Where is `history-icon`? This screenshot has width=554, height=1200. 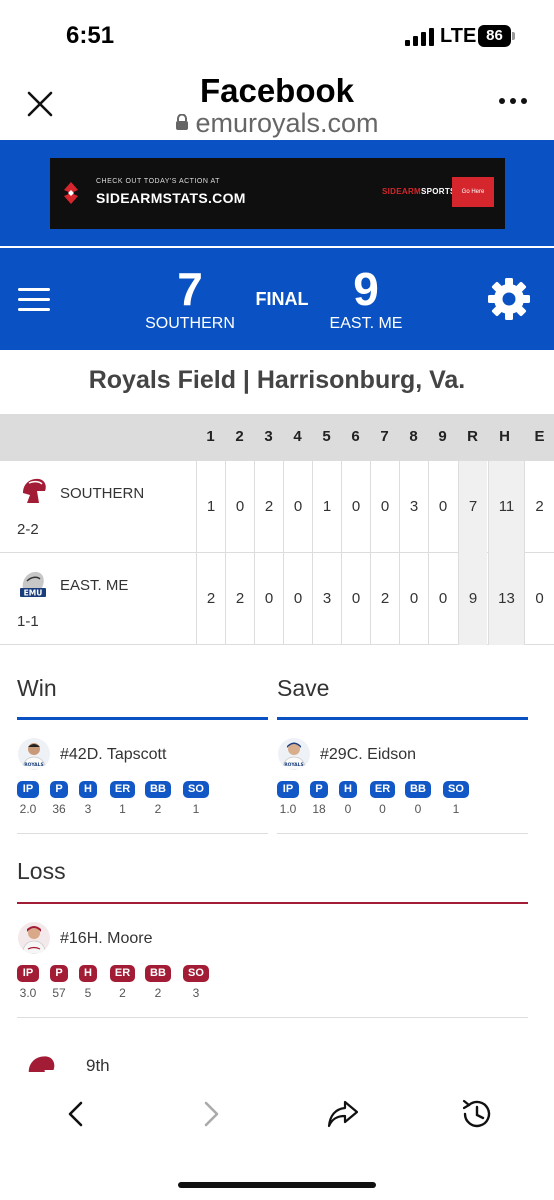
history-icon is located at coordinates (477, 1114).